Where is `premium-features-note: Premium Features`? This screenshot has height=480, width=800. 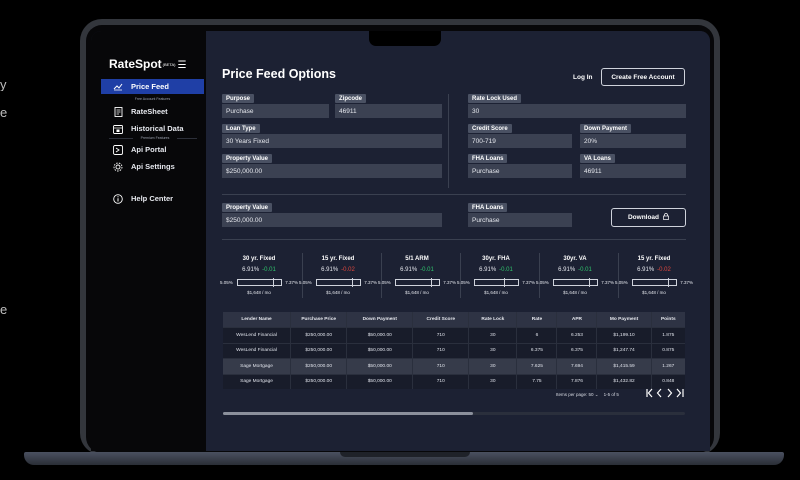 premium-features-note: Premium Features is located at coordinates (155, 138).